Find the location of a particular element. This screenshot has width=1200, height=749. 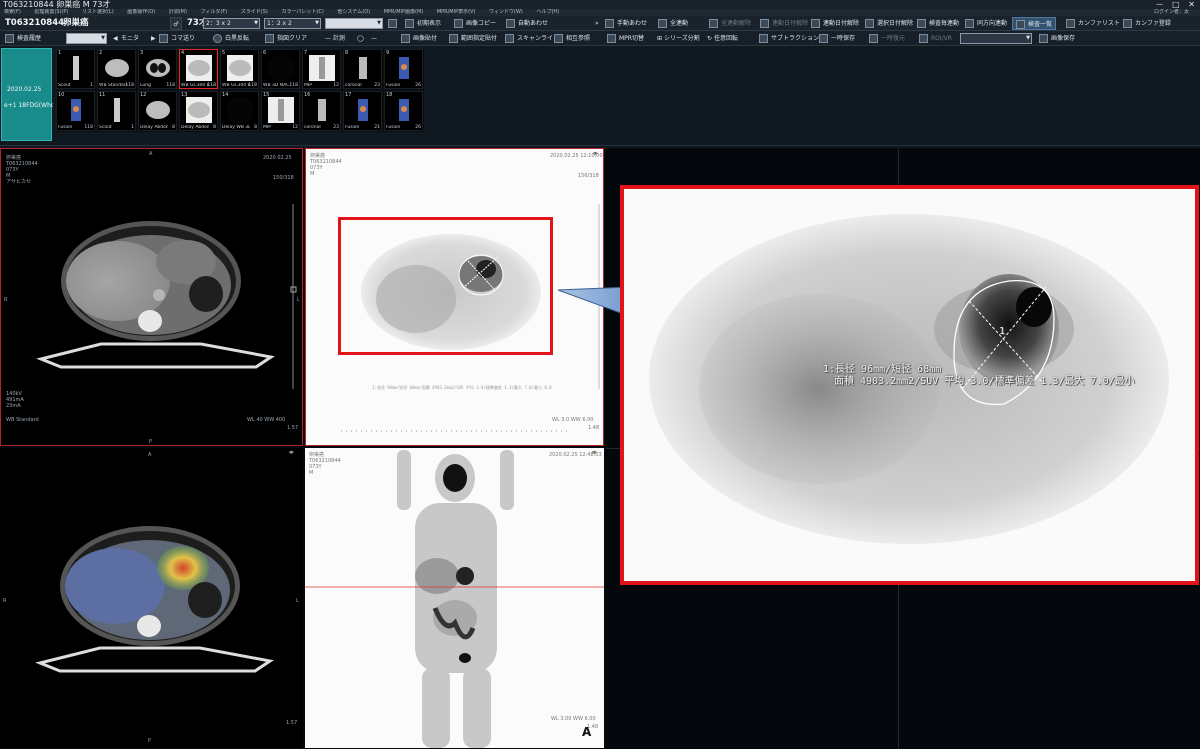

link-date-set-button: 連動日付解除 is located at coordinates (835, 23).